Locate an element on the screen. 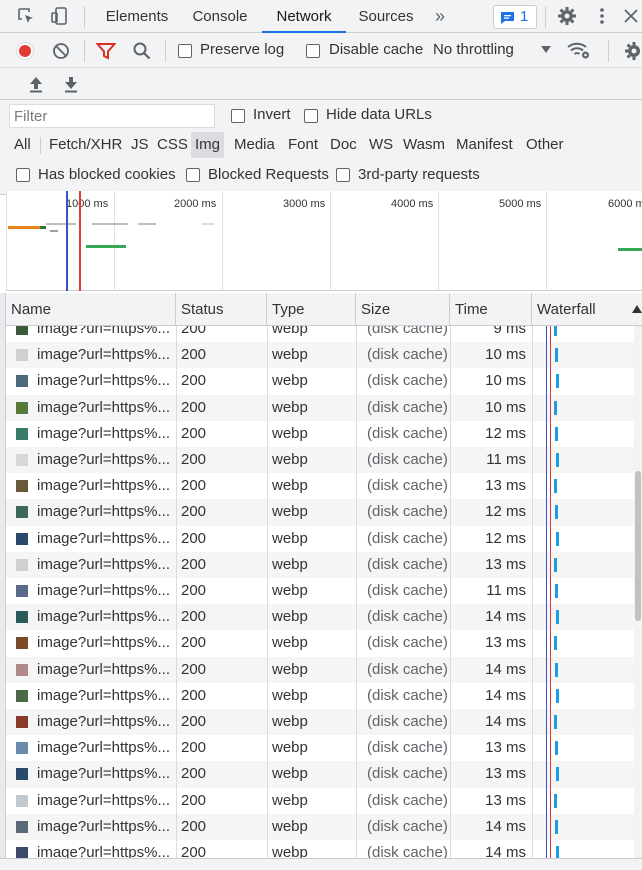 The width and height of the screenshot is (642, 870). tab-elements: Elements is located at coordinates (137, 16).